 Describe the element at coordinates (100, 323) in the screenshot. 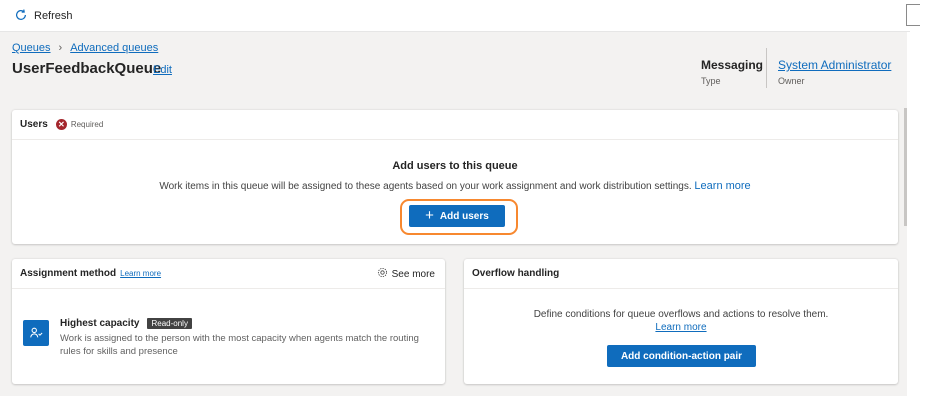

I see `method-name: Highest capacity` at that location.